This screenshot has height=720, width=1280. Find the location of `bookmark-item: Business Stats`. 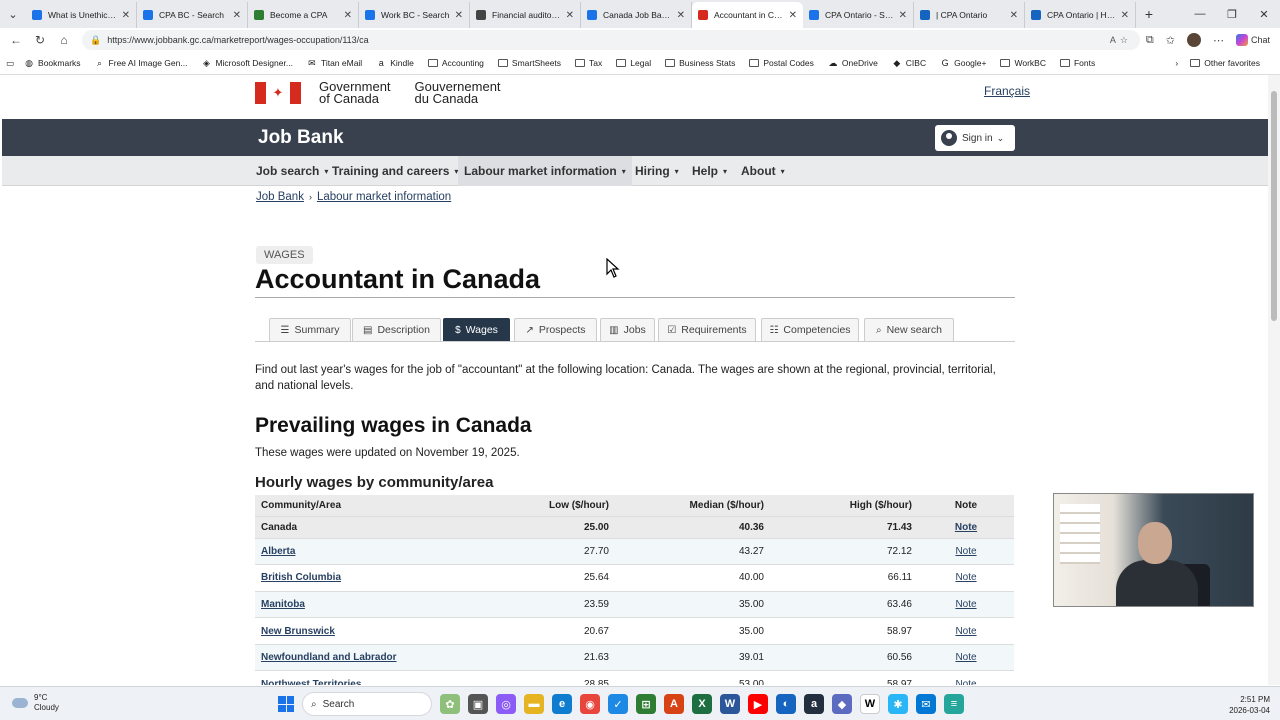

bookmark-item: Business Stats is located at coordinates (700, 63).